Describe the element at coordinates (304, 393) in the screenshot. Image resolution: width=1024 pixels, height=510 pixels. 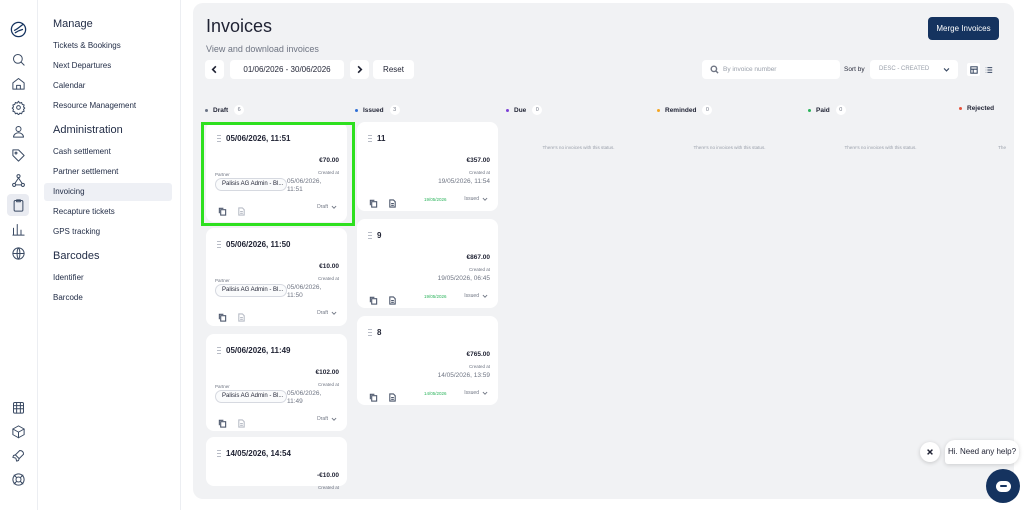
I see `created-date: 05/06/2026,` at that location.